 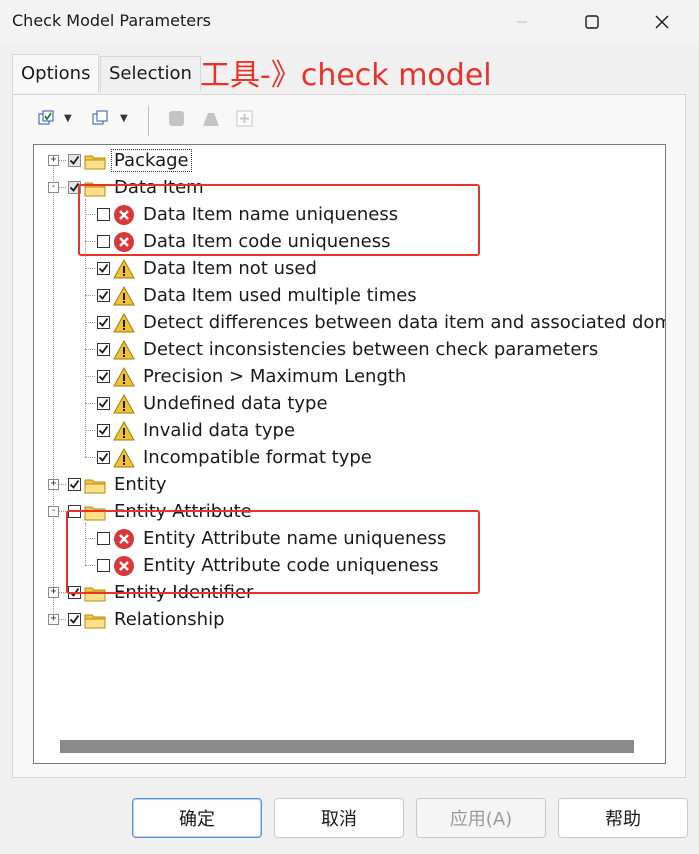 I want to click on tab-selection: Selection, so click(x=150, y=73).